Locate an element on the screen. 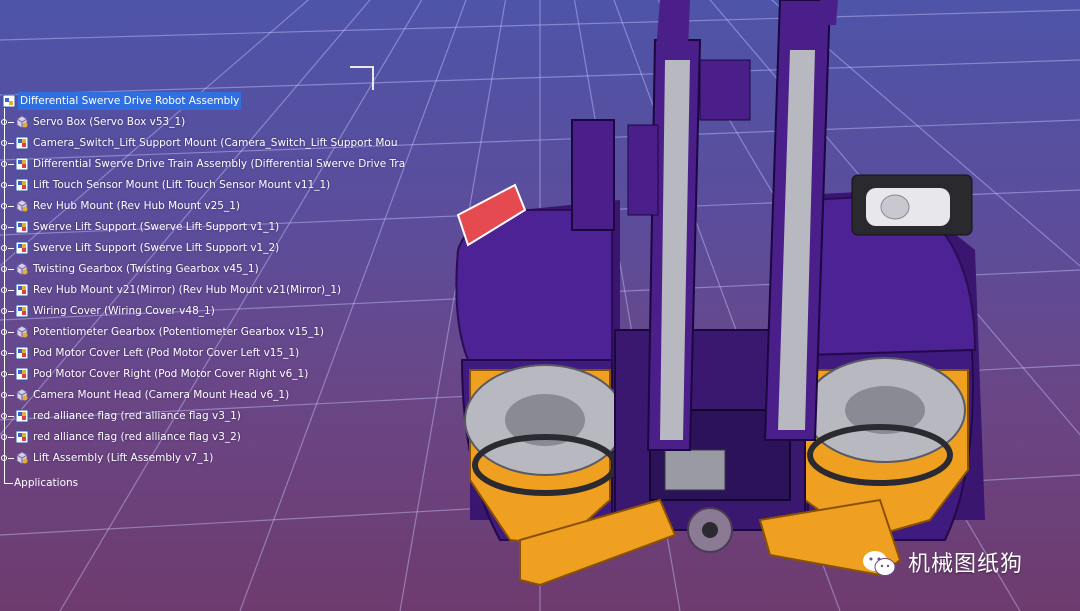 The width and height of the screenshot is (1080, 611). watermark: 机械图纸狗 is located at coordinates (962, 564).